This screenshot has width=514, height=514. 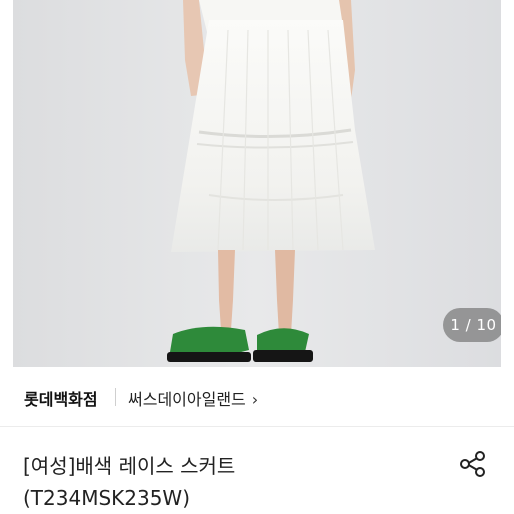 I want to click on chevron-right-icon: ›, so click(x=255, y=399).